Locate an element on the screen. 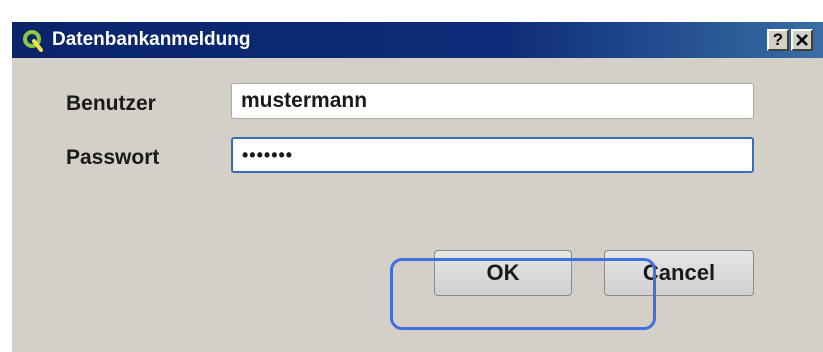 Image resolution: width=823 pixels, height=352 pixels. password-input: ••••••• is located at coordinates (492, 155).